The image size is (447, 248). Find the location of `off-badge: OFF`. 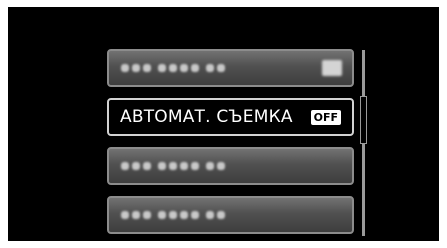

off-badge: OFF is located at coordinates (325, 117).